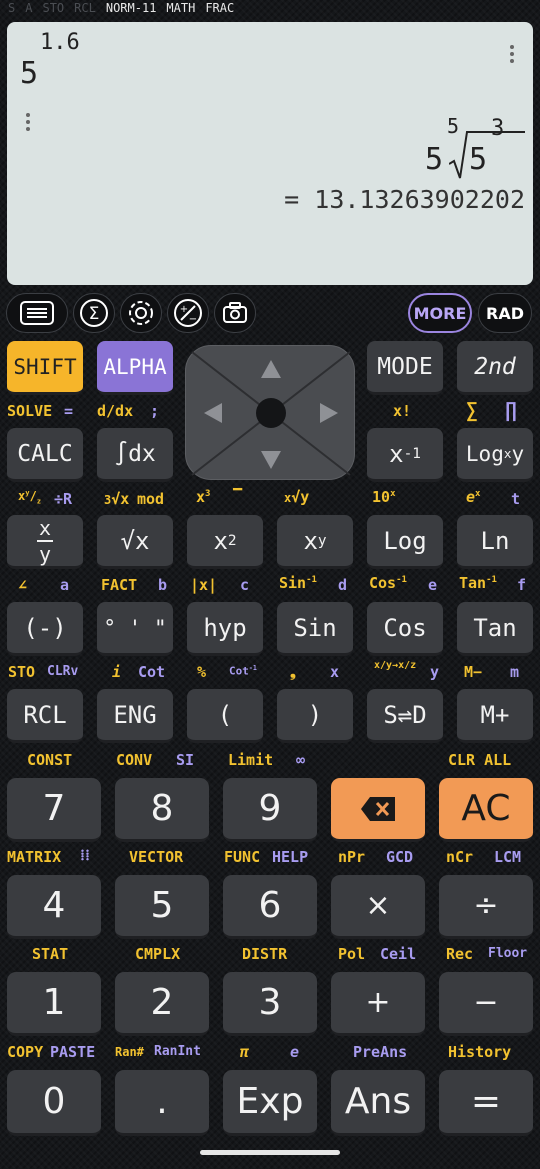 The width and height of the screenshot is (540, 1169). Describe the element at coordinates (270, 907) in the screenshot. I see `digit-6-key: 6` at that location.